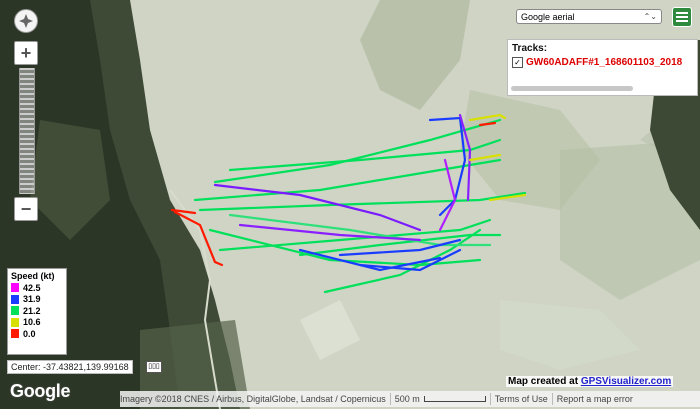 The height and width of the screenshot is (409, 700). What do you see at coordinates (32, 299) in the screenshot?
I see `legend-value: 31.9` at bounding box center [32, 299].